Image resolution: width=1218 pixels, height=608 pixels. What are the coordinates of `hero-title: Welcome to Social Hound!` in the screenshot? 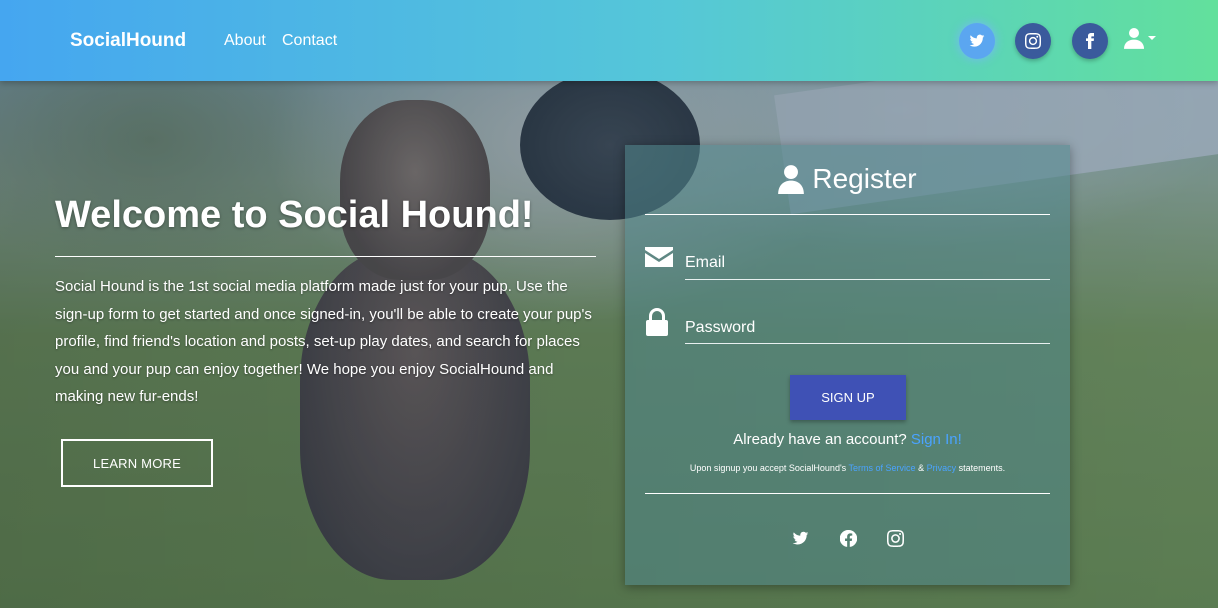 It's located at (294, 215).